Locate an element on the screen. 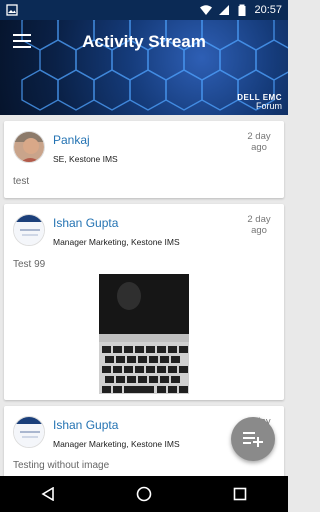 Image resolution: width=320 pixels, height=512 pixels. nav-recents-button is located at coordinates (240, 494).